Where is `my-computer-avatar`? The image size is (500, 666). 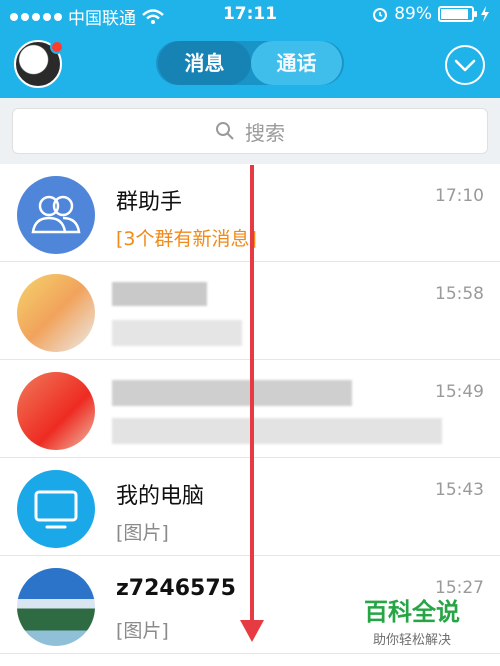
my-computer-avatar is located at coordinates (56, 509).